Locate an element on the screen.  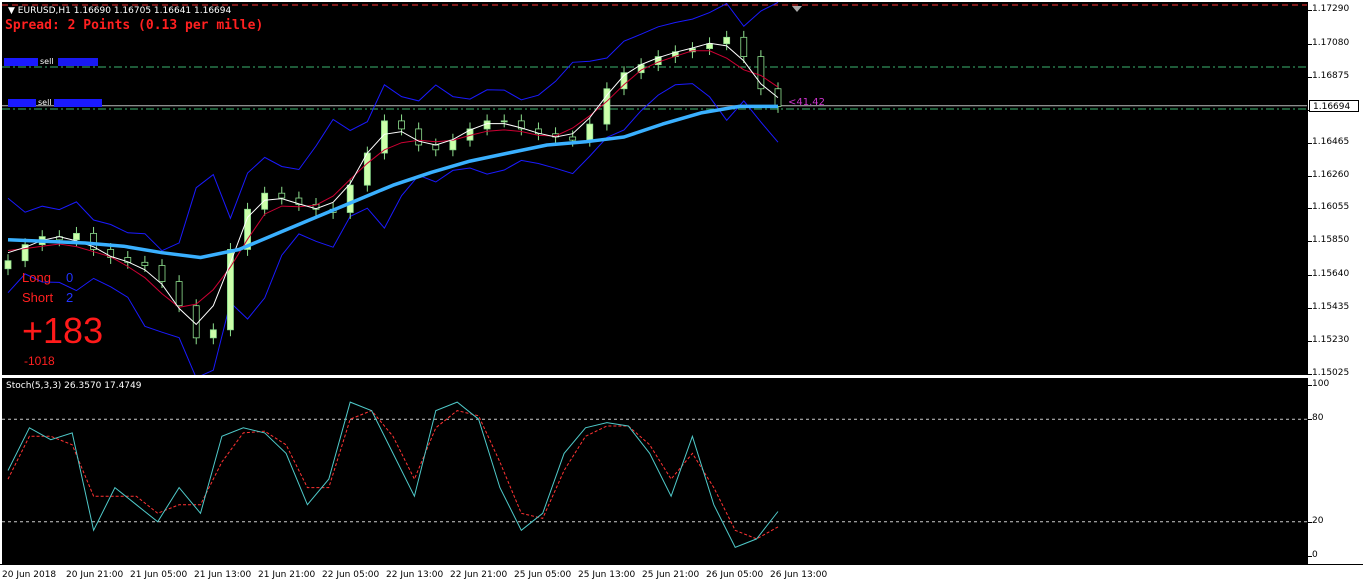
long-value: 0 is located at coordinates (70, 277).